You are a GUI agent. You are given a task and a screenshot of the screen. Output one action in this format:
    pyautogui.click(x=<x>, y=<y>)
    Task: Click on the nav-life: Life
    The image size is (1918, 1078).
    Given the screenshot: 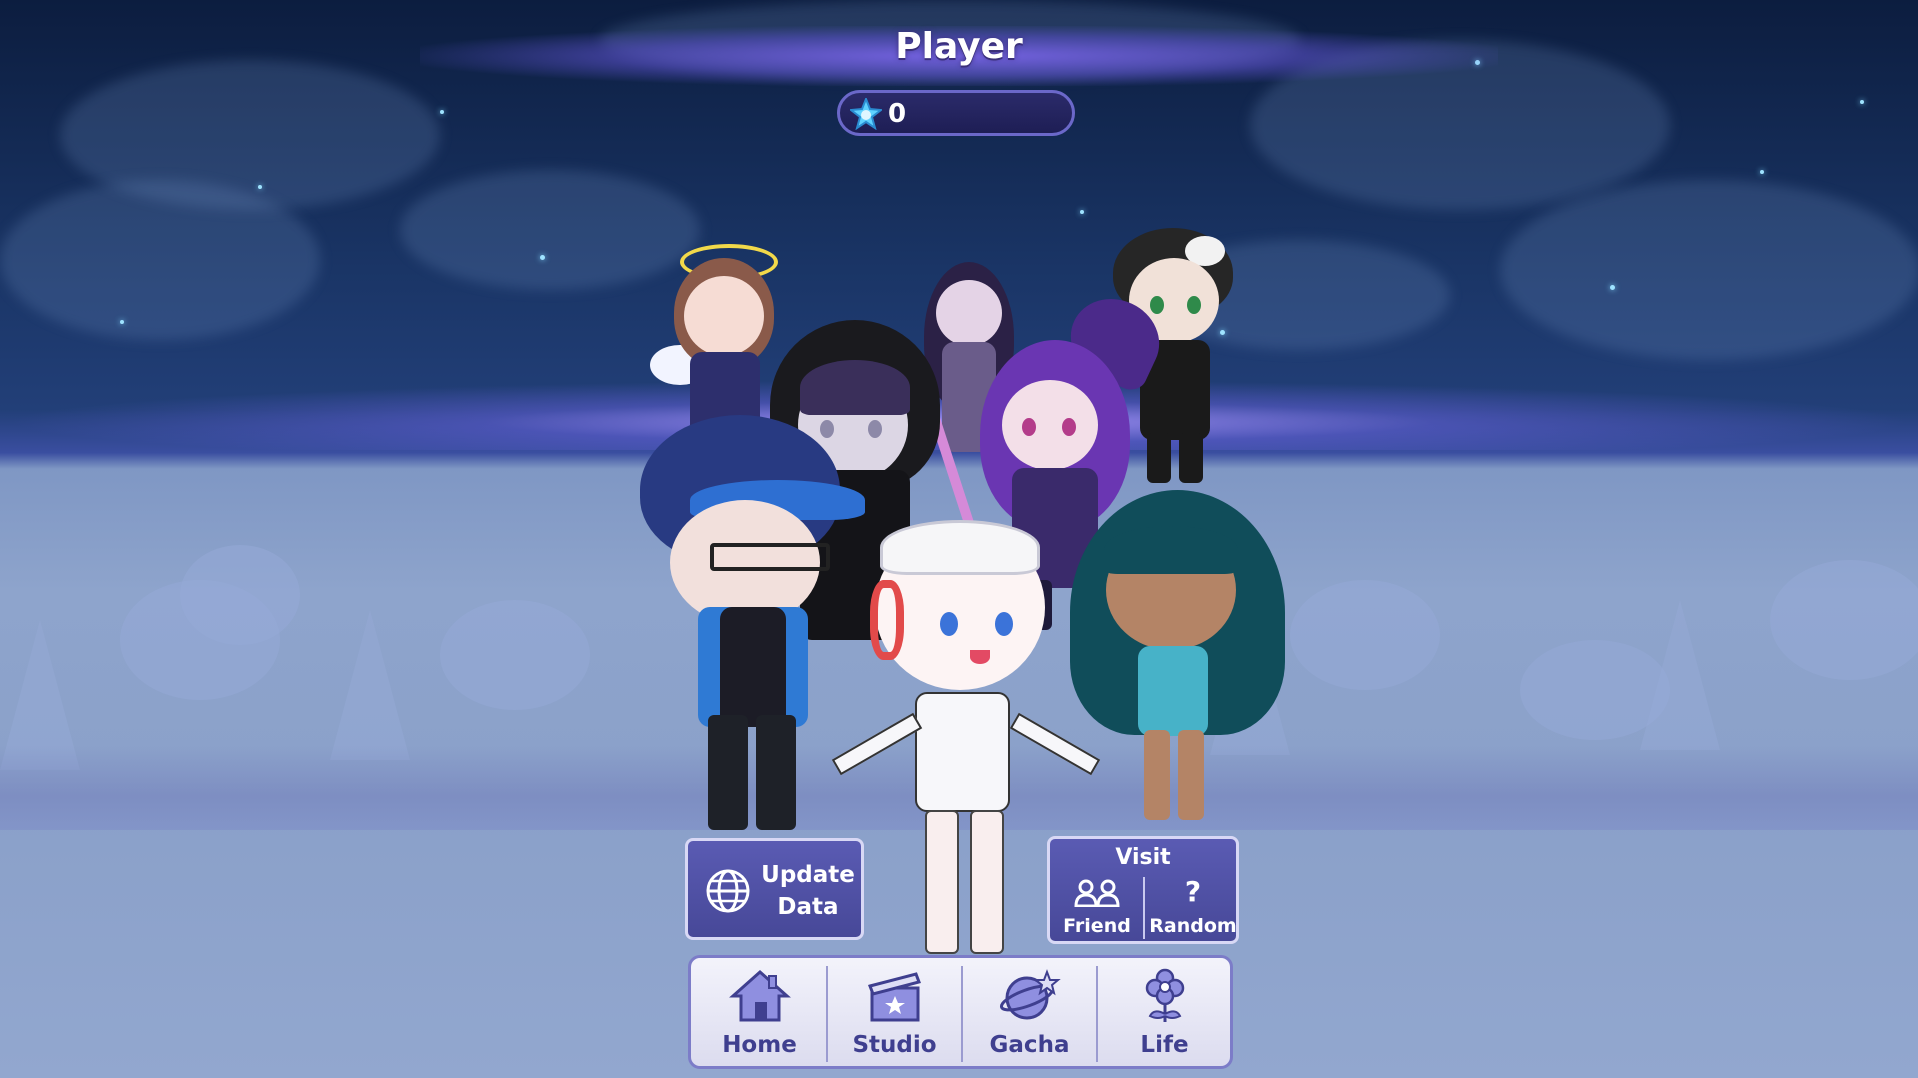 What is the action you would take?
    pyautogui.click(x=1164, y=1012)
    